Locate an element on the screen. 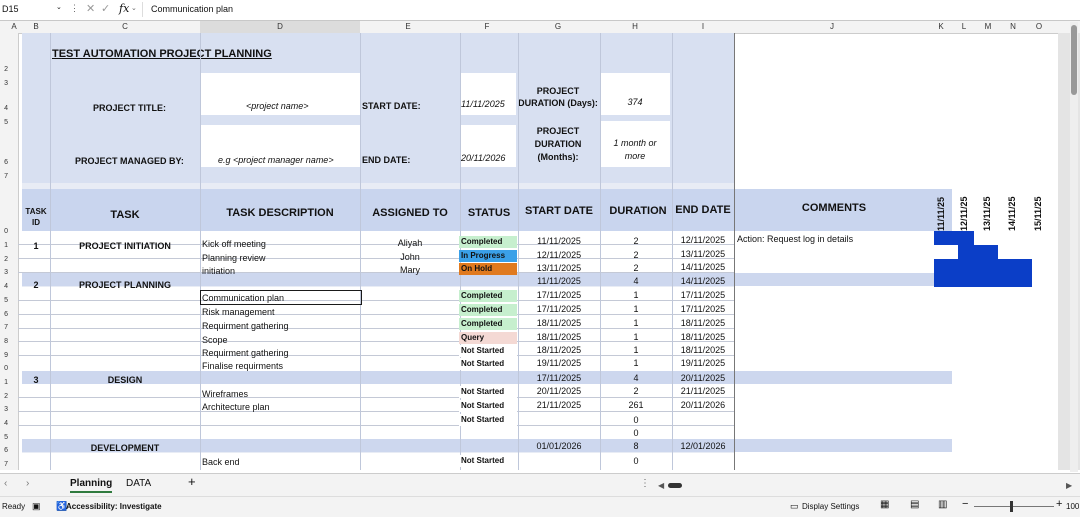 This screenshot has width=1080, height=517. page-break-icon: ▥ is located at coordinates (942, 505).